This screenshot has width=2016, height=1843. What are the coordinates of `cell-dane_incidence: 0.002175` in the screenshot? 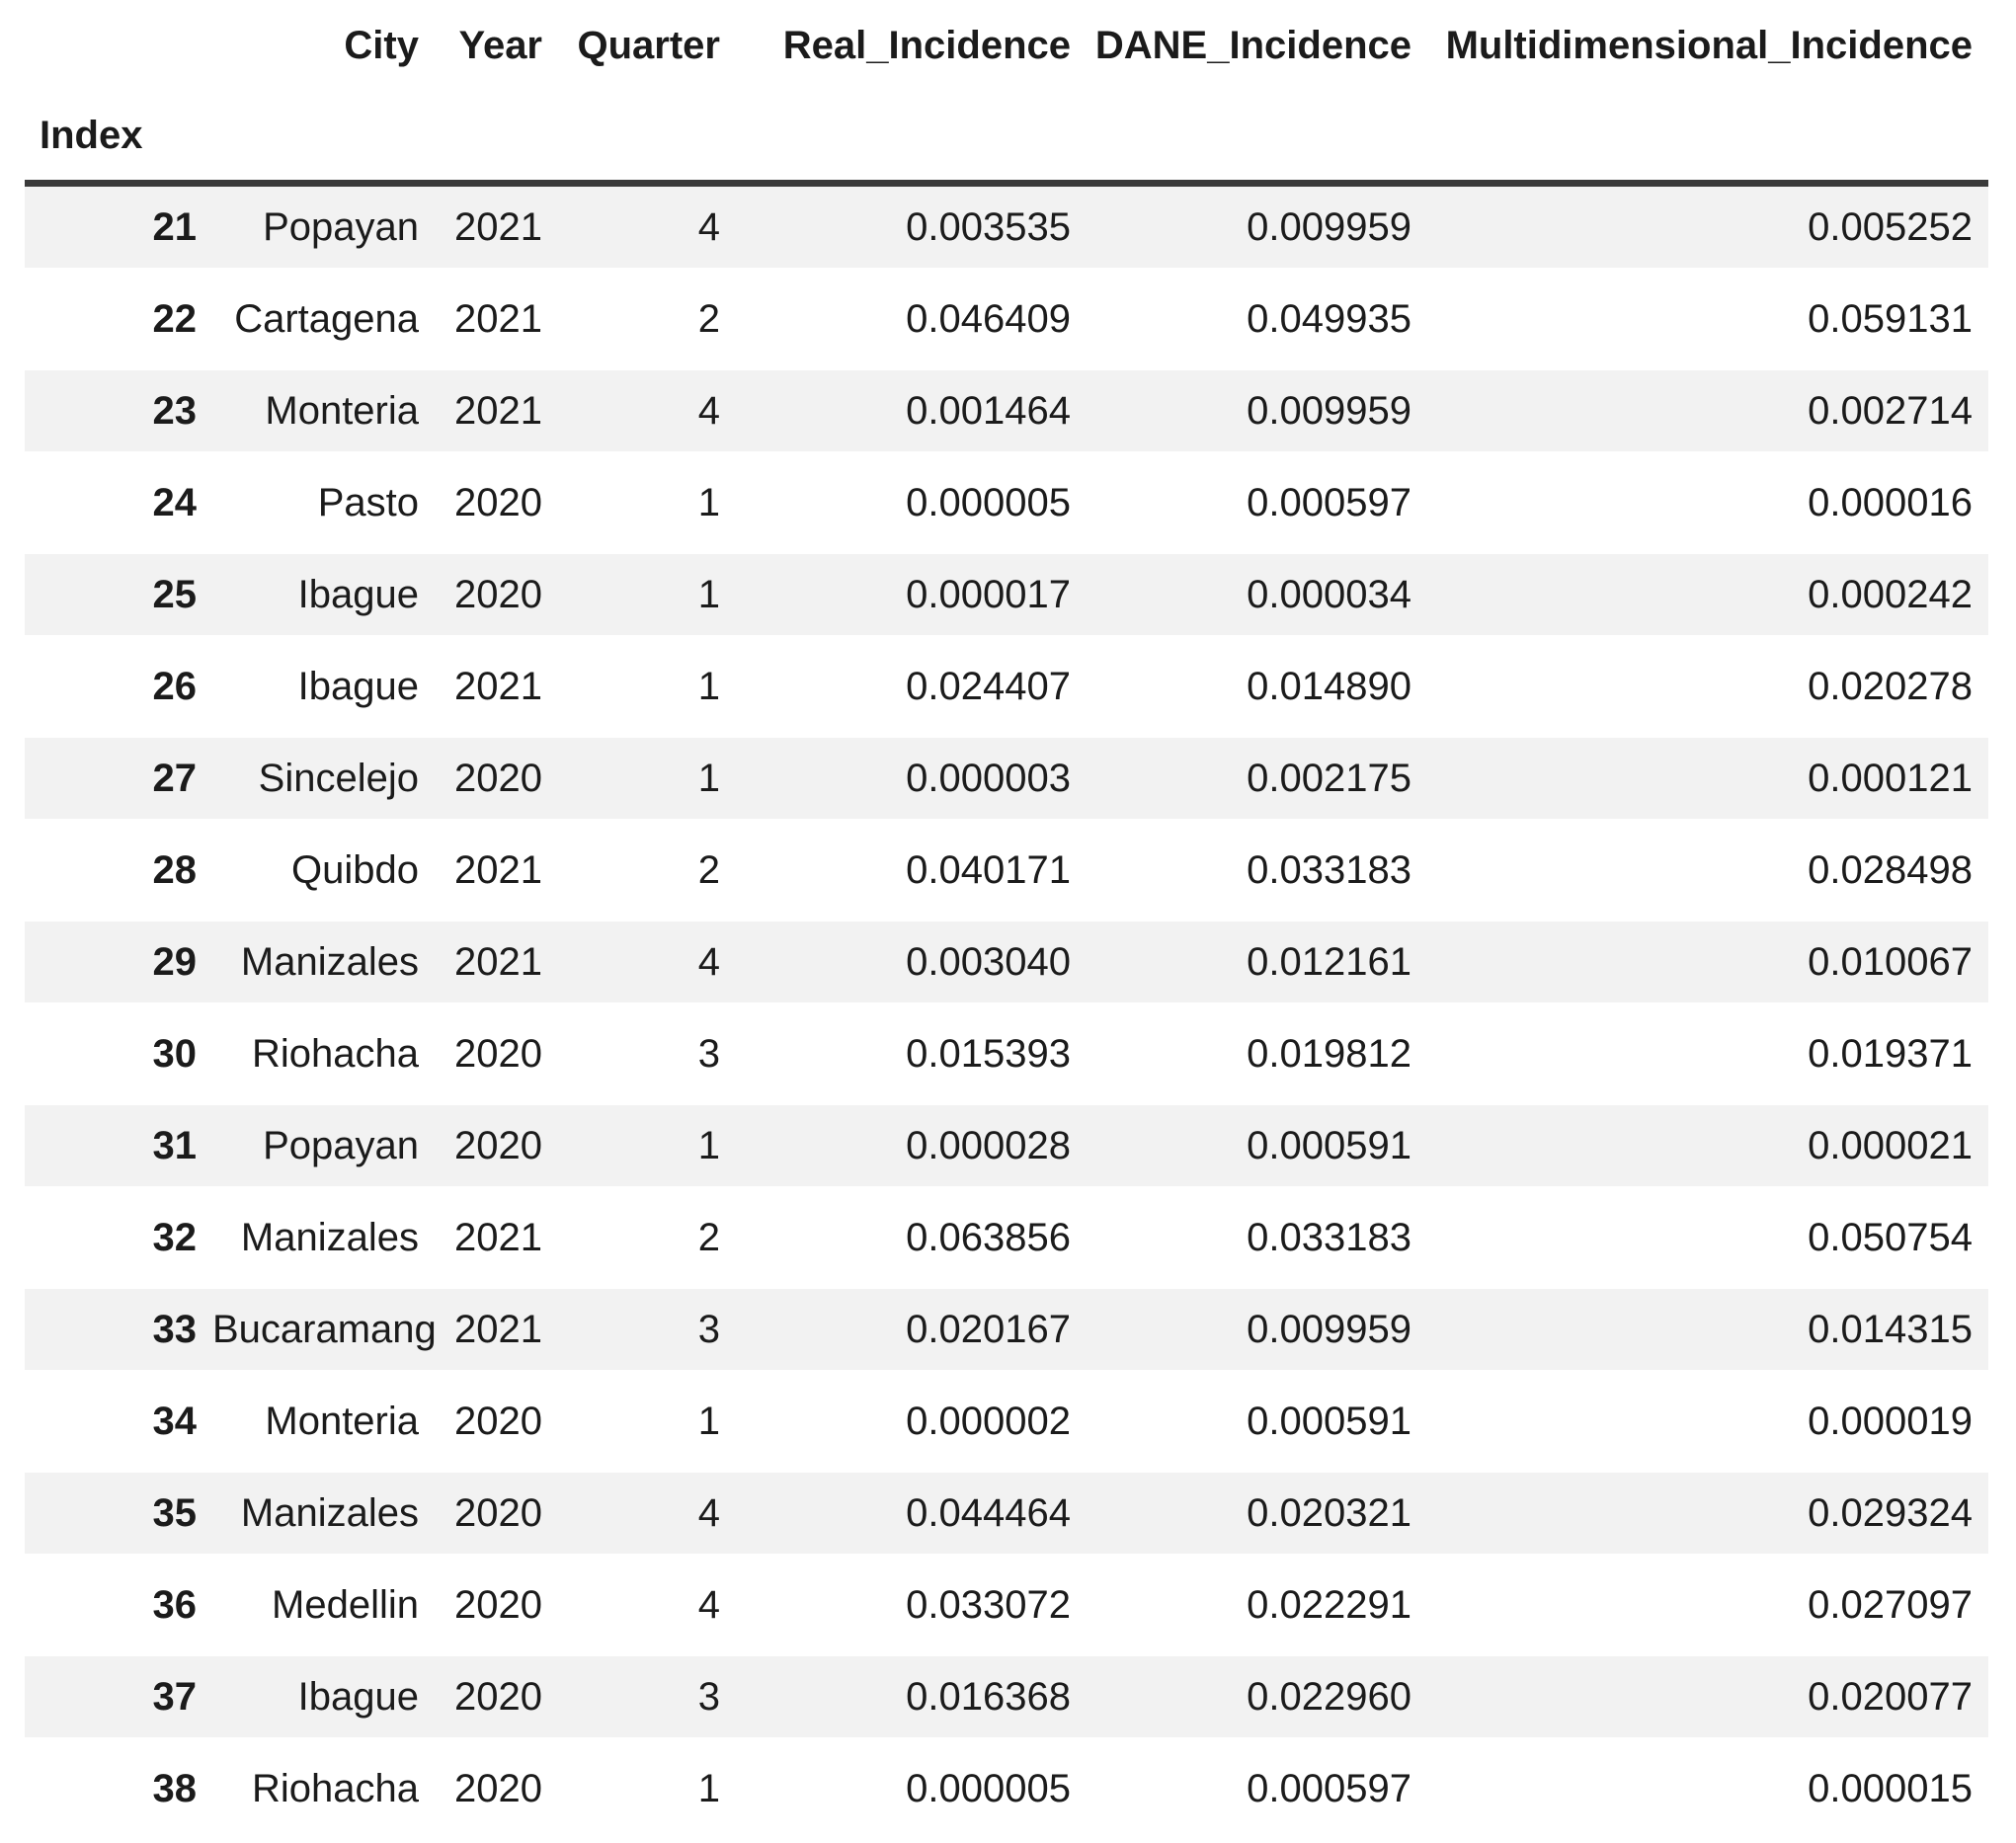 It's located at (1257, 784).